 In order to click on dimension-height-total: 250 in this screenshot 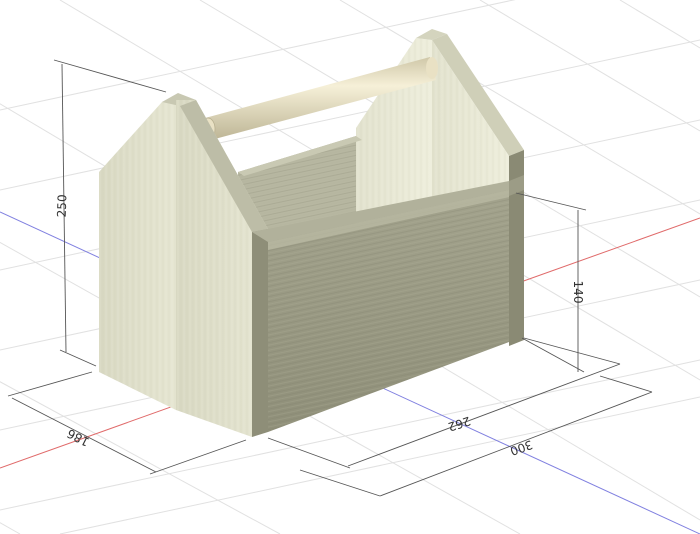, I will do `click(62, 205)`.